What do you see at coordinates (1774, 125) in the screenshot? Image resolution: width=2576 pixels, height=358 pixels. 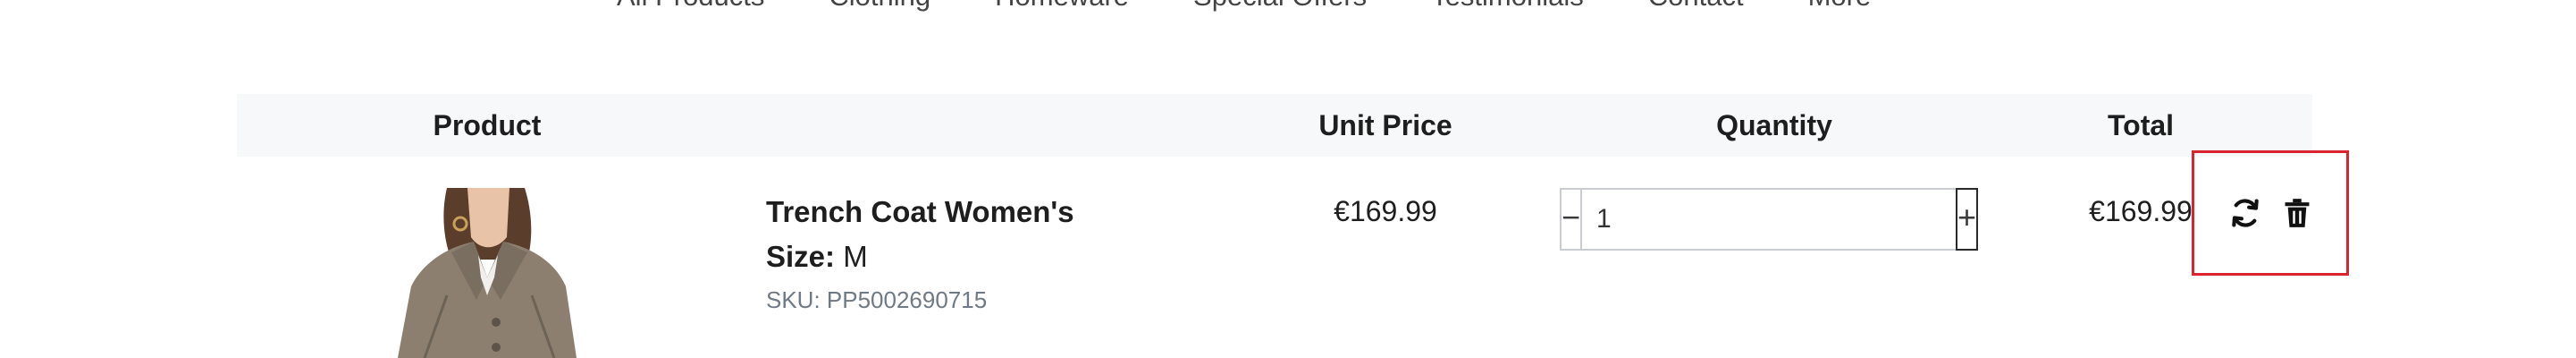 I see `header-quantity: Quantity` at bounding box center [1774, 125].